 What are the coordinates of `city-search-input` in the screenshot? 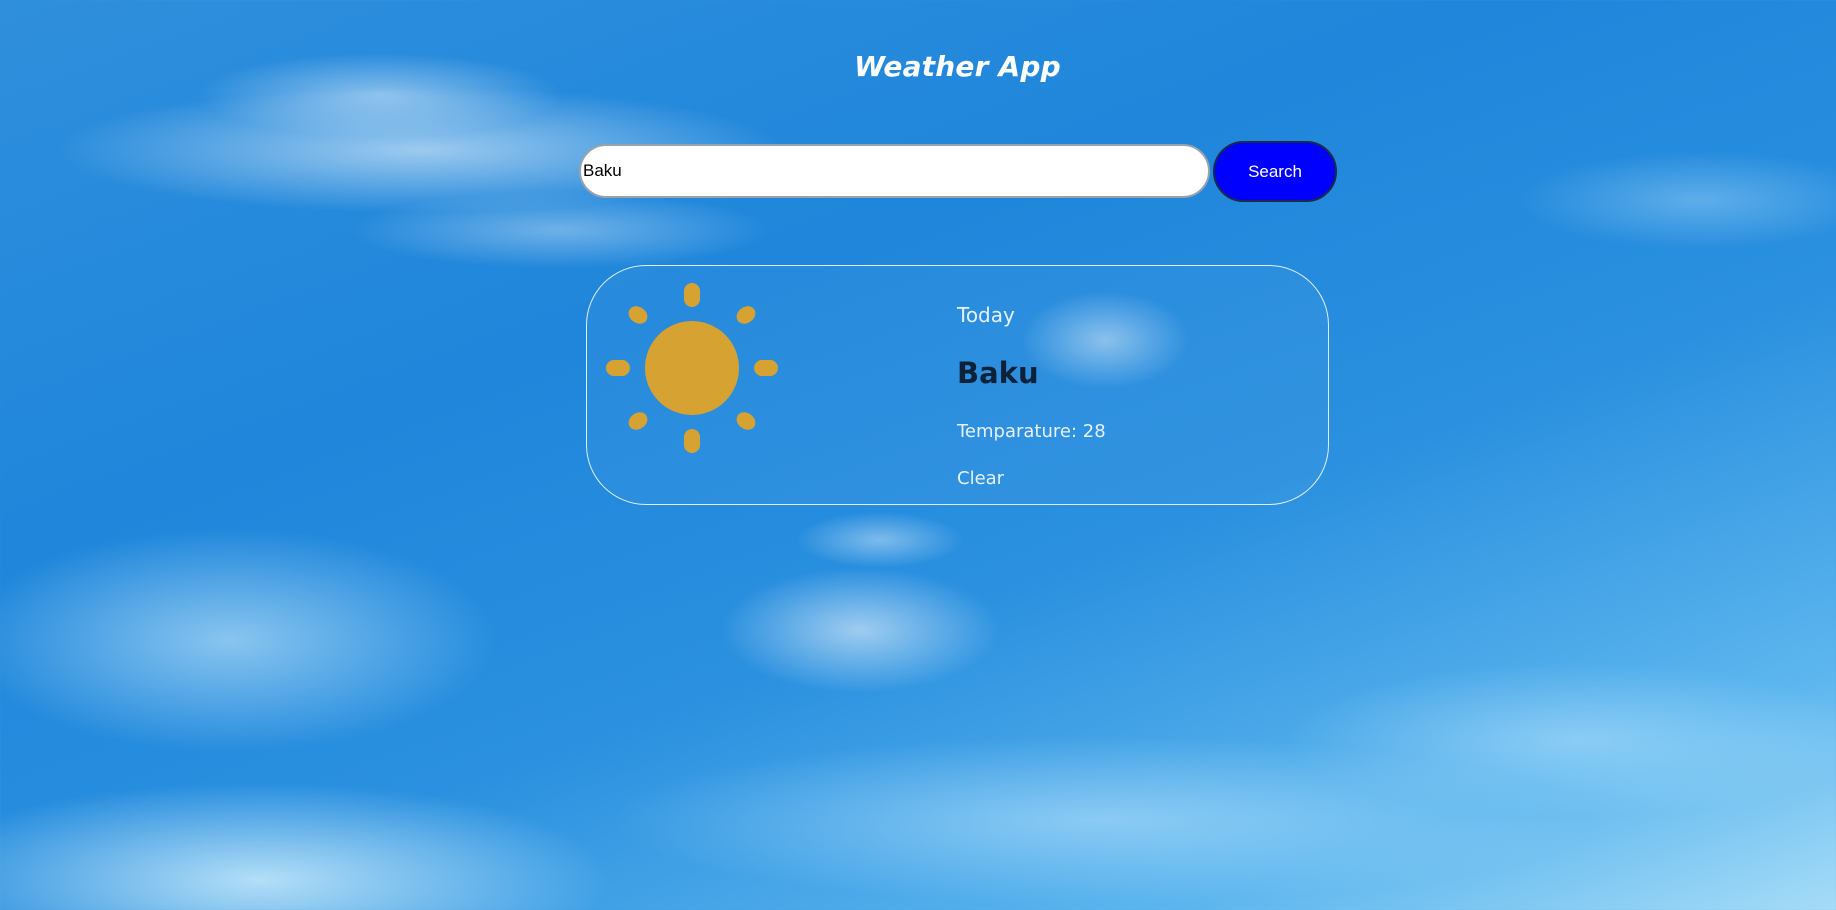 It's located at (894, 171).